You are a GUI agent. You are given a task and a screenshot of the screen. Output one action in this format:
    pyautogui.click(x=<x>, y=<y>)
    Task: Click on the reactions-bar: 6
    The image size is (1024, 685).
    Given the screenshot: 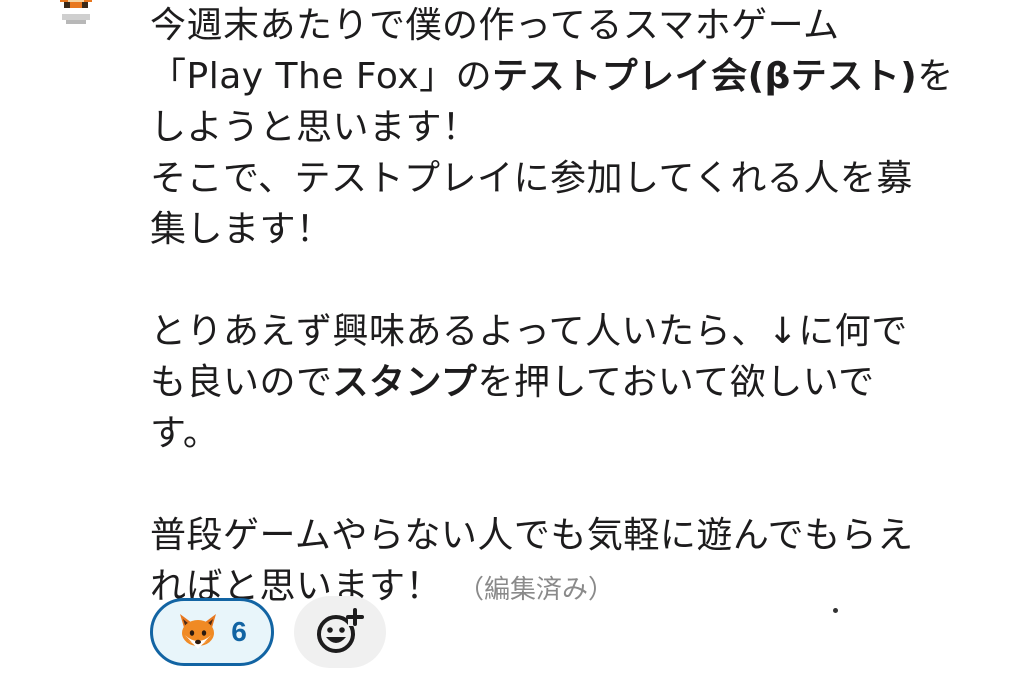 What is the action you would take?
    pyautogui.click(x=268, y=632)
    